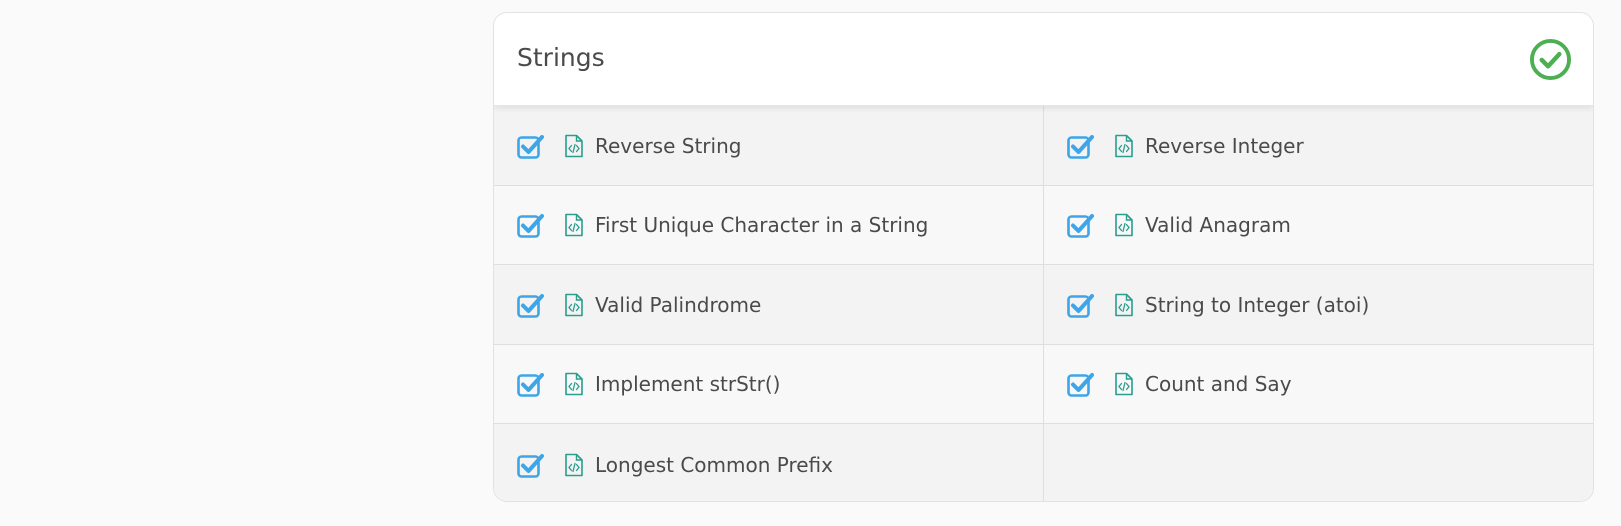 The image size is (1621, 526). I want to click on check-circle-icon, so click(1550, 59).